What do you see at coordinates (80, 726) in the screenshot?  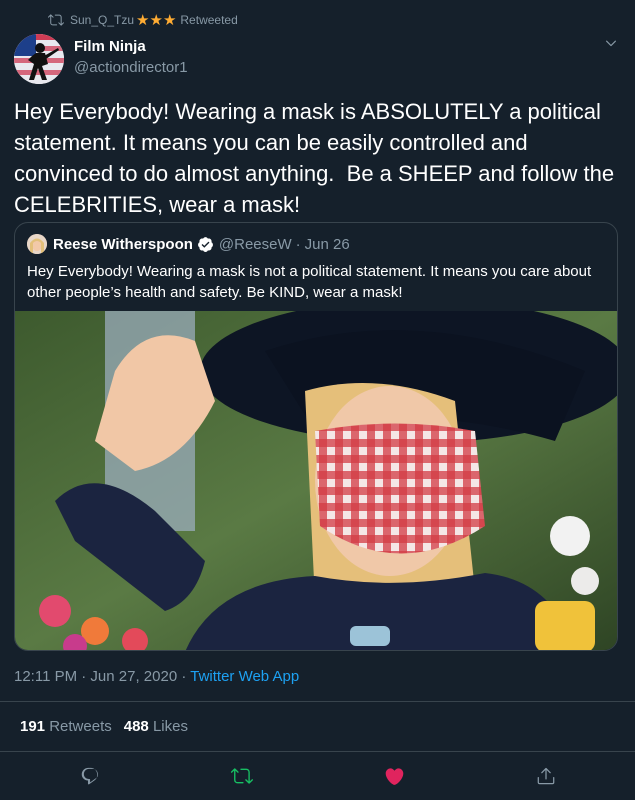 I see `retweets-label: Retweets` at bounding box center [80, 726].